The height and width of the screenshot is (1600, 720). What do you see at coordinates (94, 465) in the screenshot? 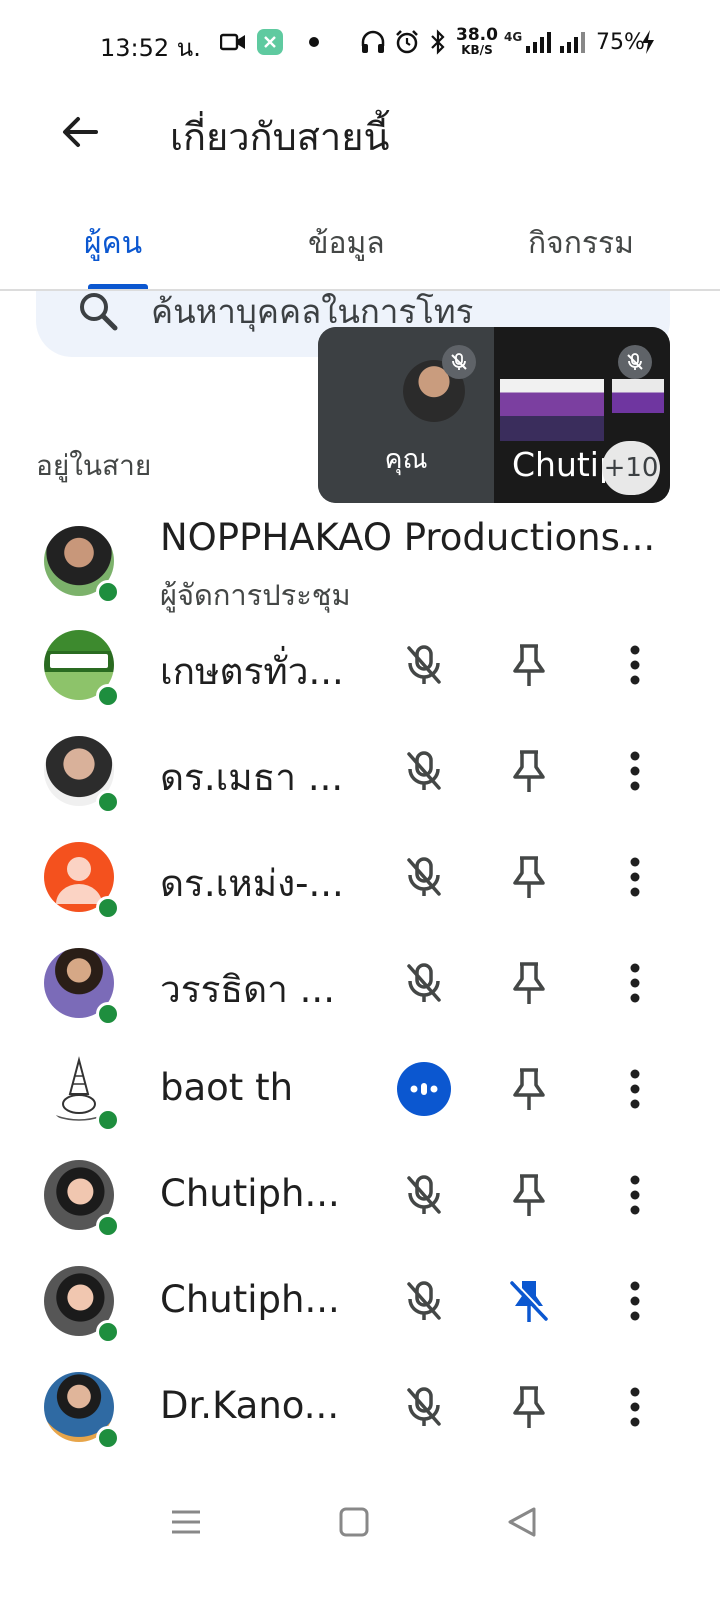
I see `section-label-in-call: อยู่ในสาย` at bounding box center [94, 465].